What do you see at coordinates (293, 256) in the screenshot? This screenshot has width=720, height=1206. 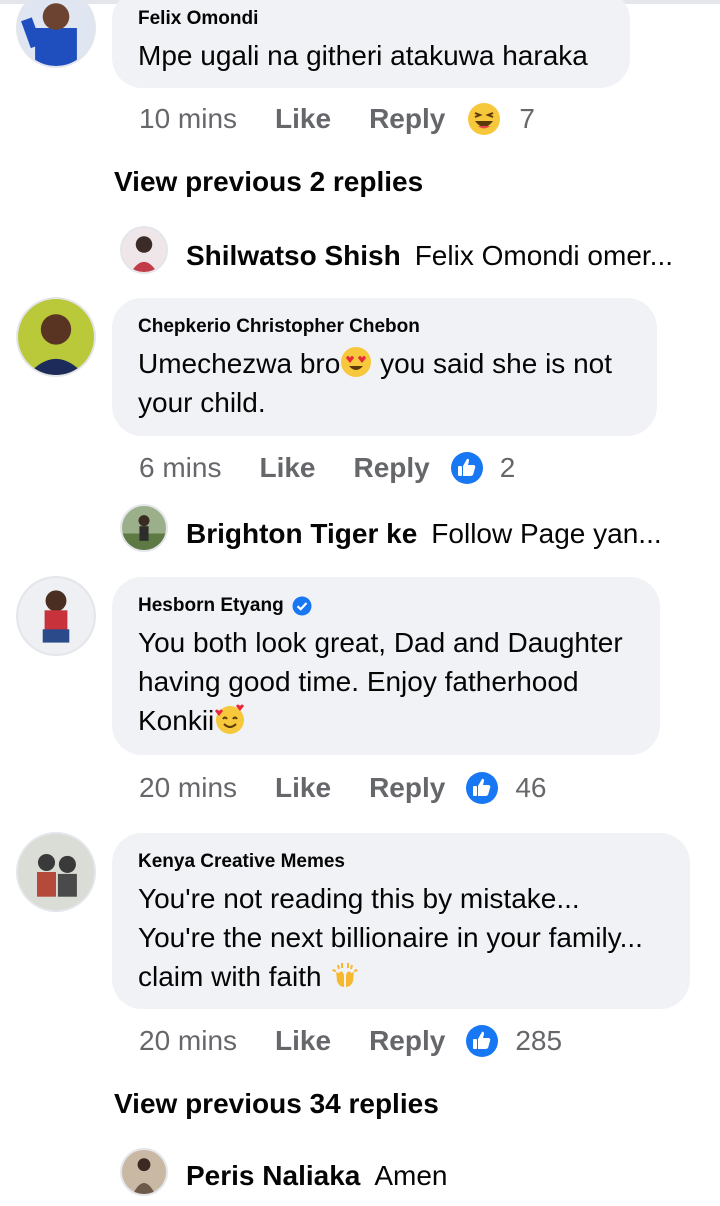 I see `reply-author: Shilwatso Shish` at bounding box center [293, 256].